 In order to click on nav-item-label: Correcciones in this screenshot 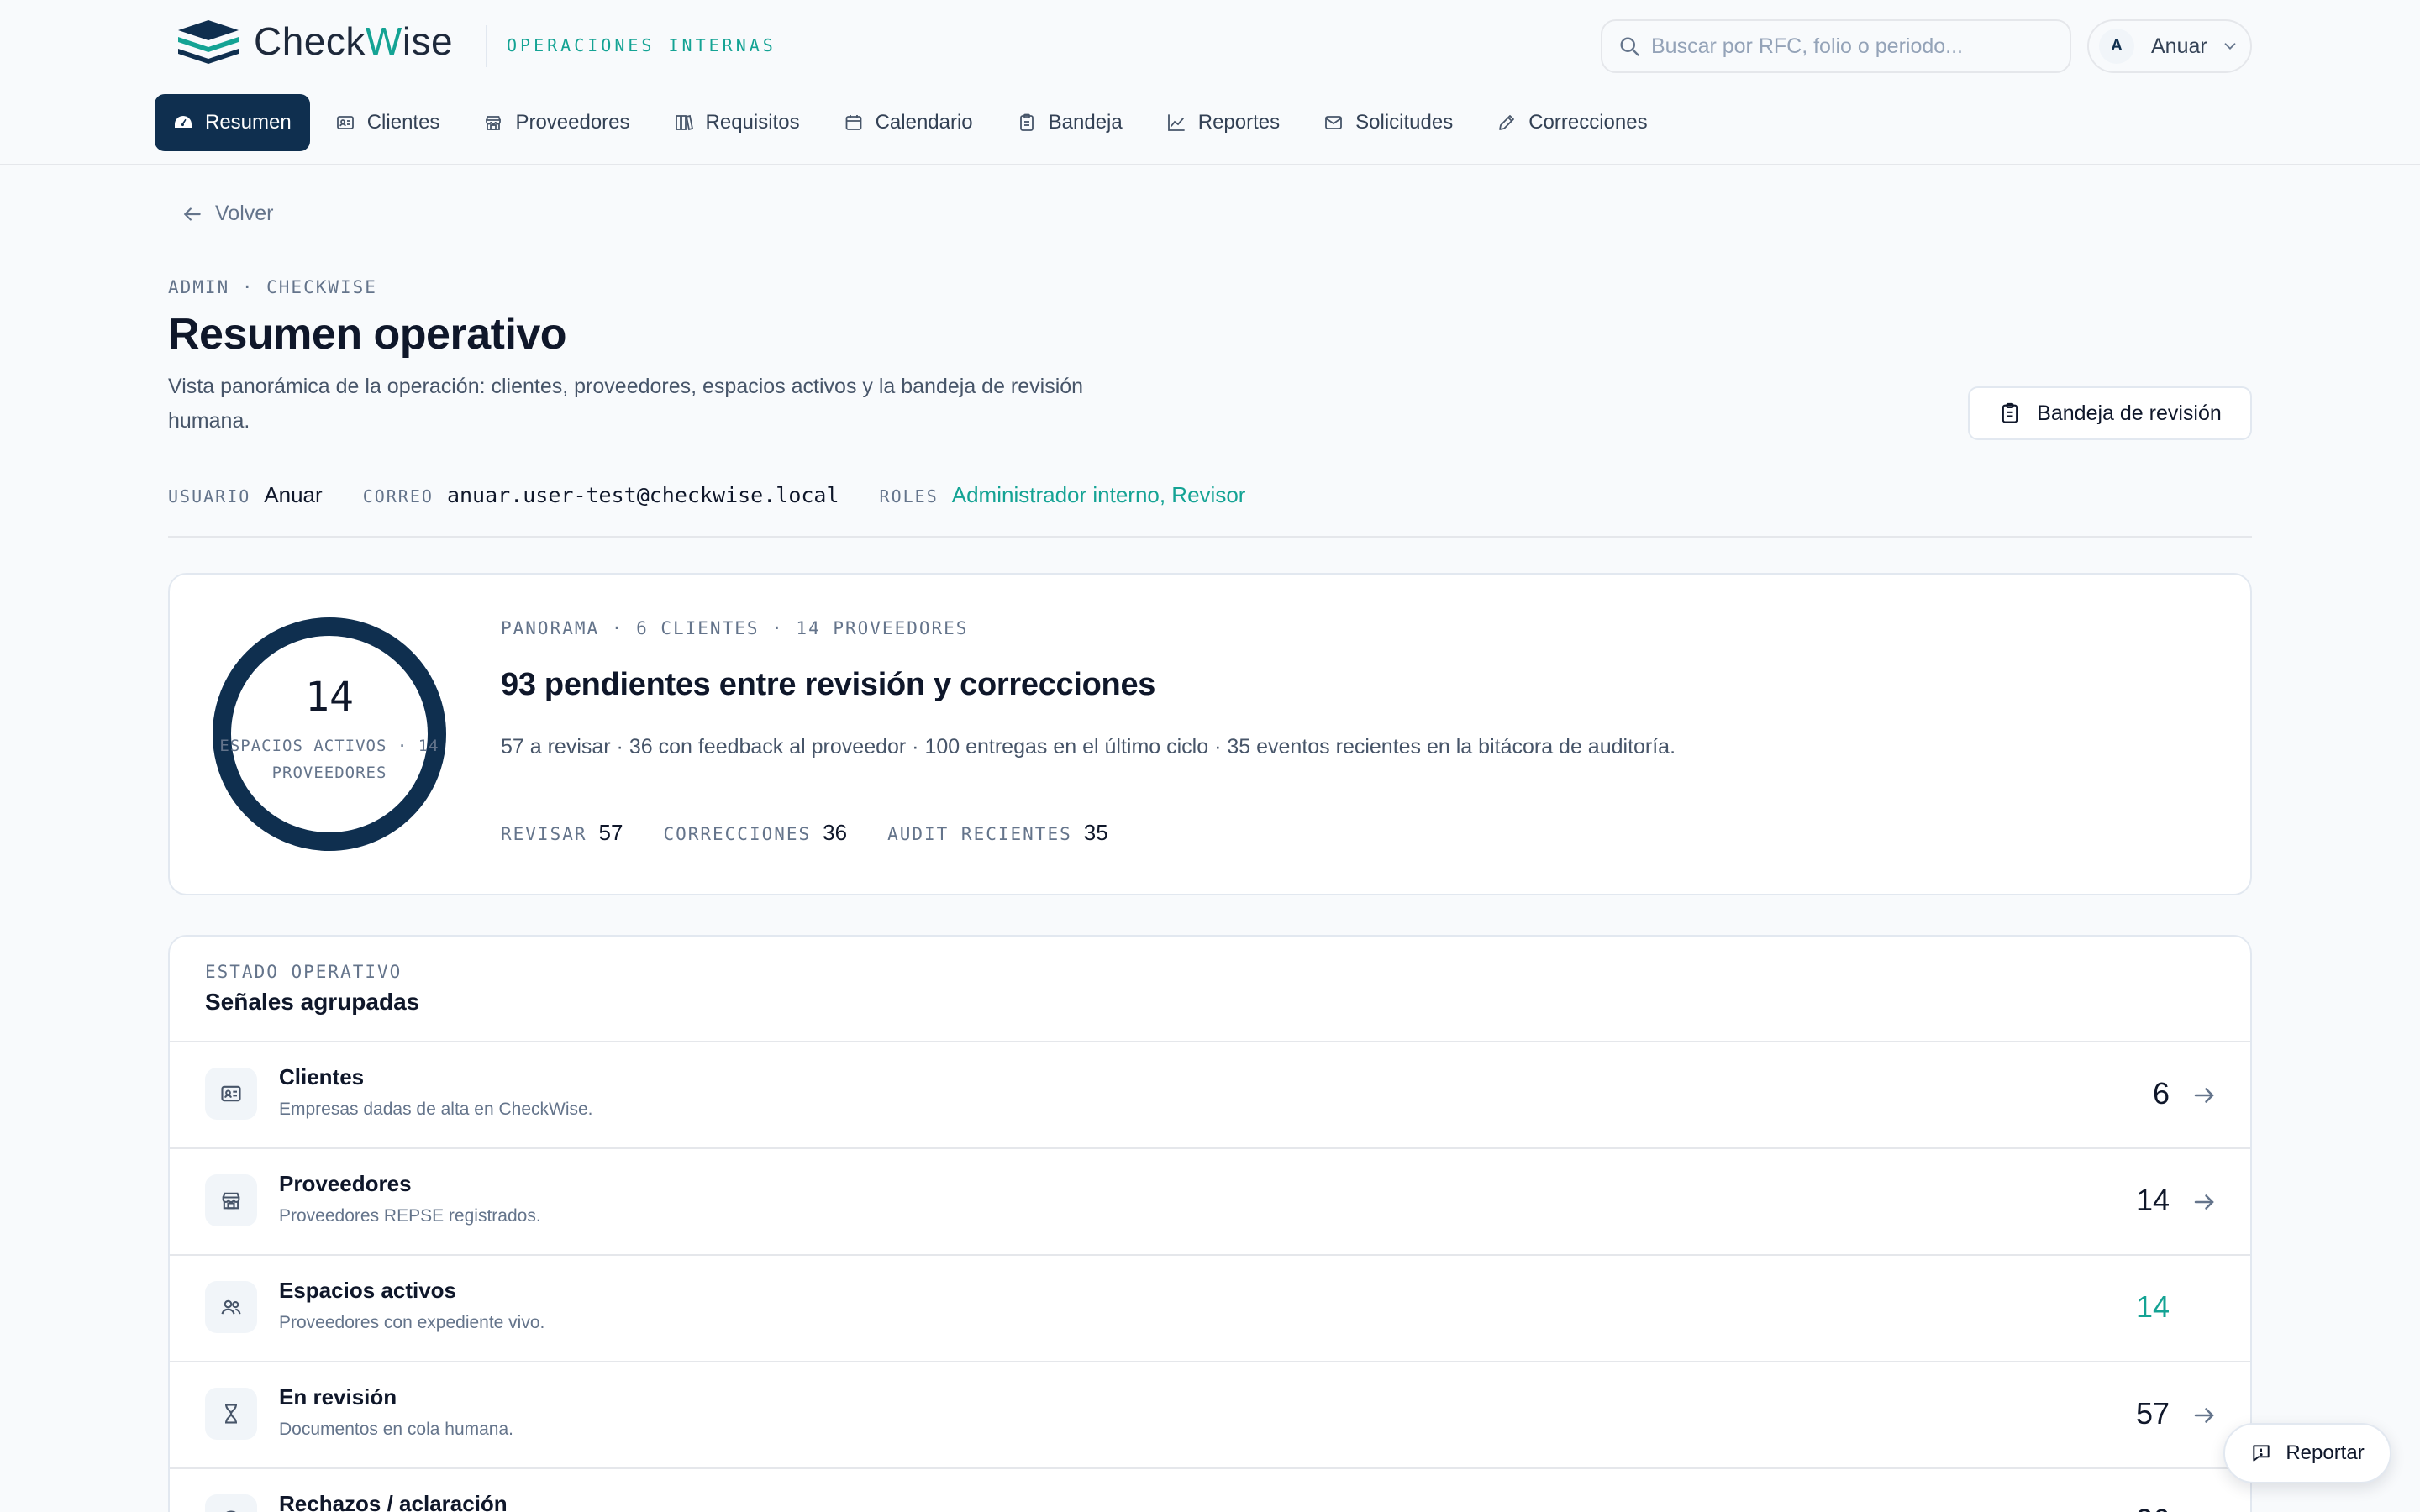, I will do `click(1588, 122)`.